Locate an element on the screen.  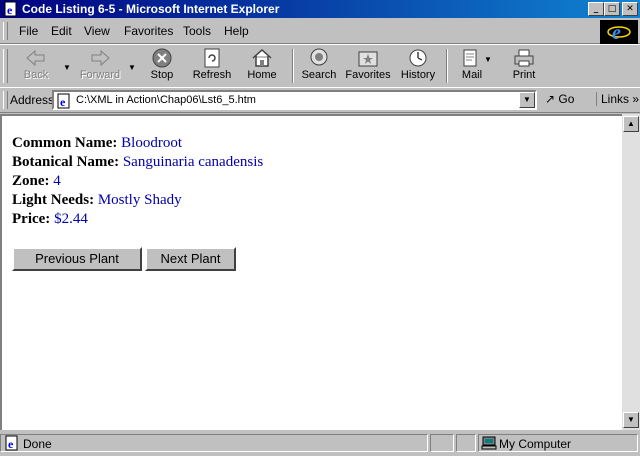
ie-page-icon: e is located at coordinates (10, 9).